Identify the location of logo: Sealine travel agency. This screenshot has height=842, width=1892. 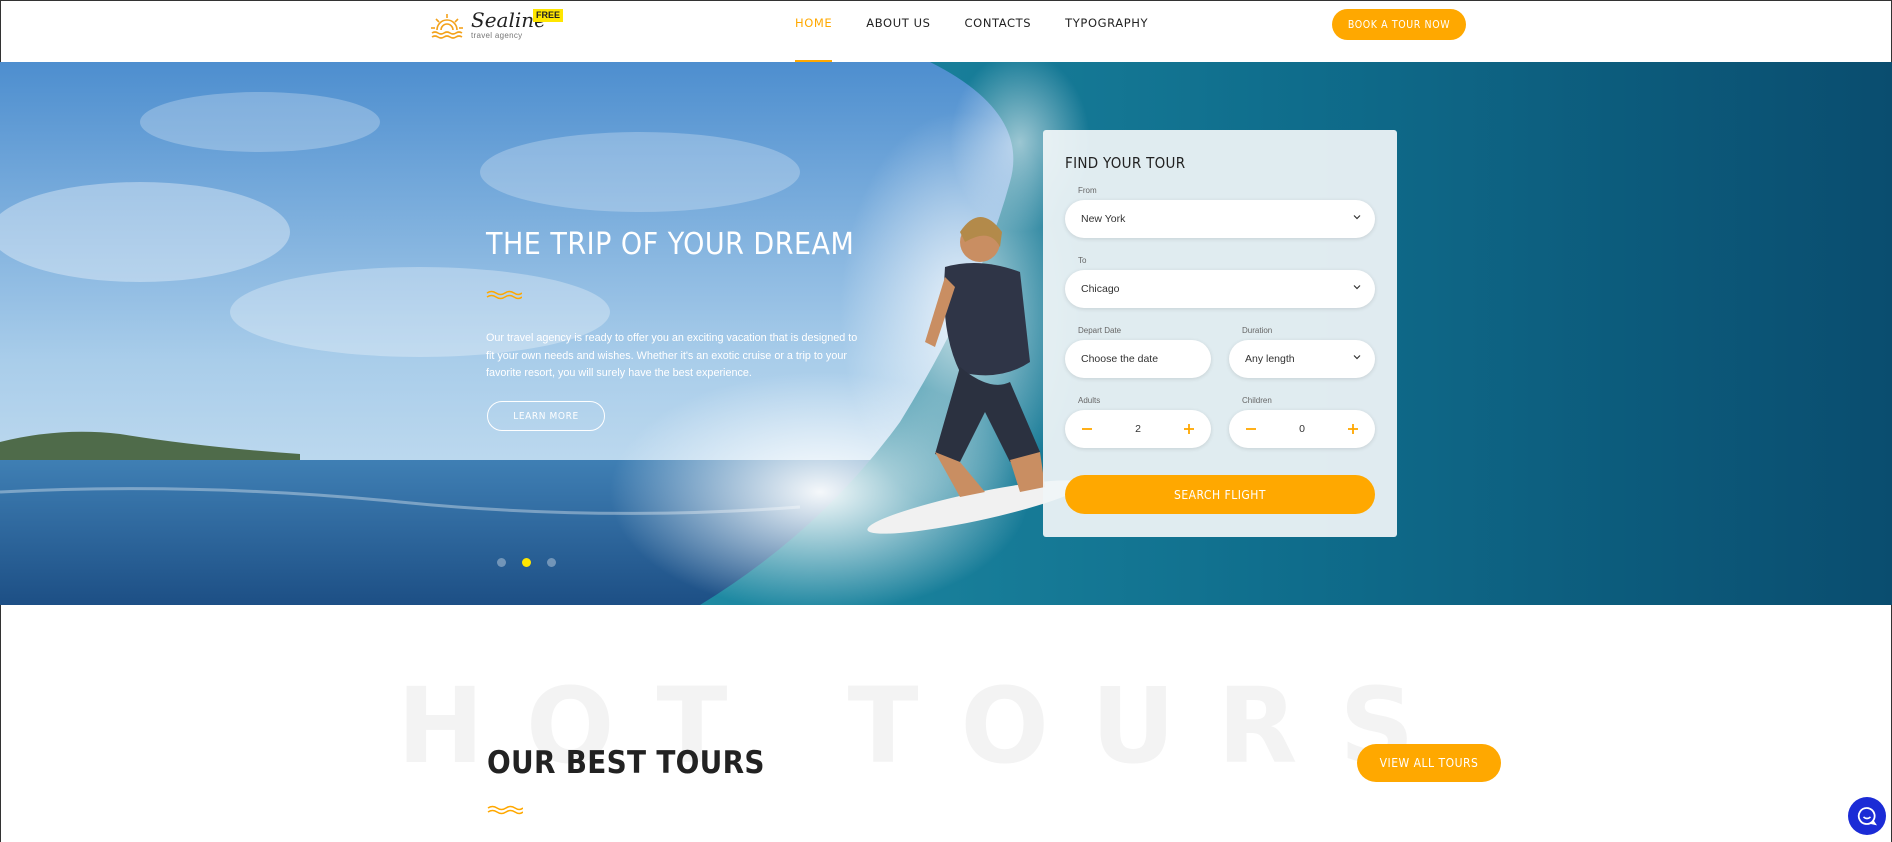
(487, 25).